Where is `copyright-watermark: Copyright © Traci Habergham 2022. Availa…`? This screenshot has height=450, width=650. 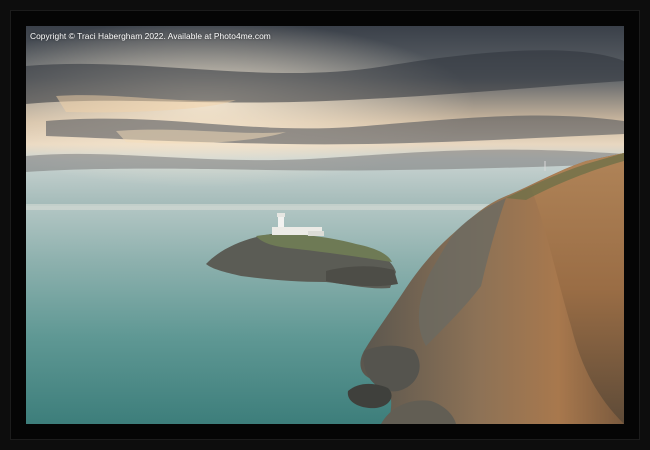
copyright-watermark: Copyright © Traci Habergham 2022. Availa… is located at coordinates (150, 36).